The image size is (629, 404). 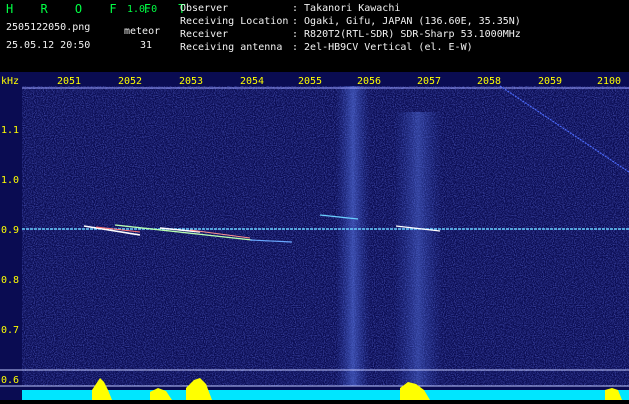 I want to click on y-tick-label: 0.6, so click(x=10, y=380).